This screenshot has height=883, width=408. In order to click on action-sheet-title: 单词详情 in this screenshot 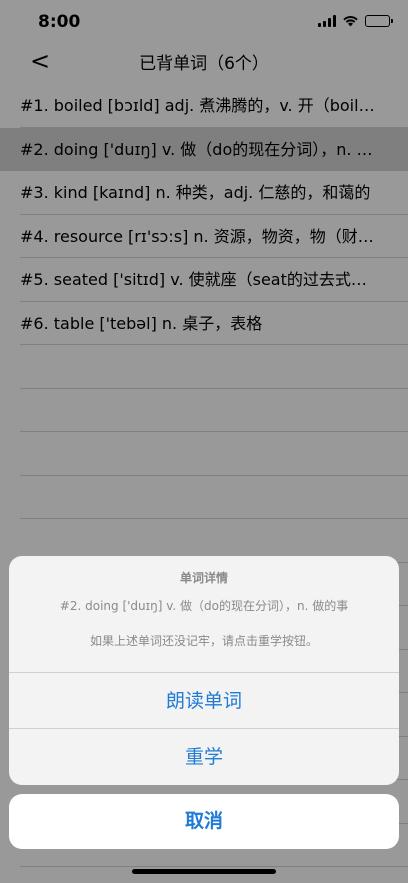, I will do `click(203, 578)`.